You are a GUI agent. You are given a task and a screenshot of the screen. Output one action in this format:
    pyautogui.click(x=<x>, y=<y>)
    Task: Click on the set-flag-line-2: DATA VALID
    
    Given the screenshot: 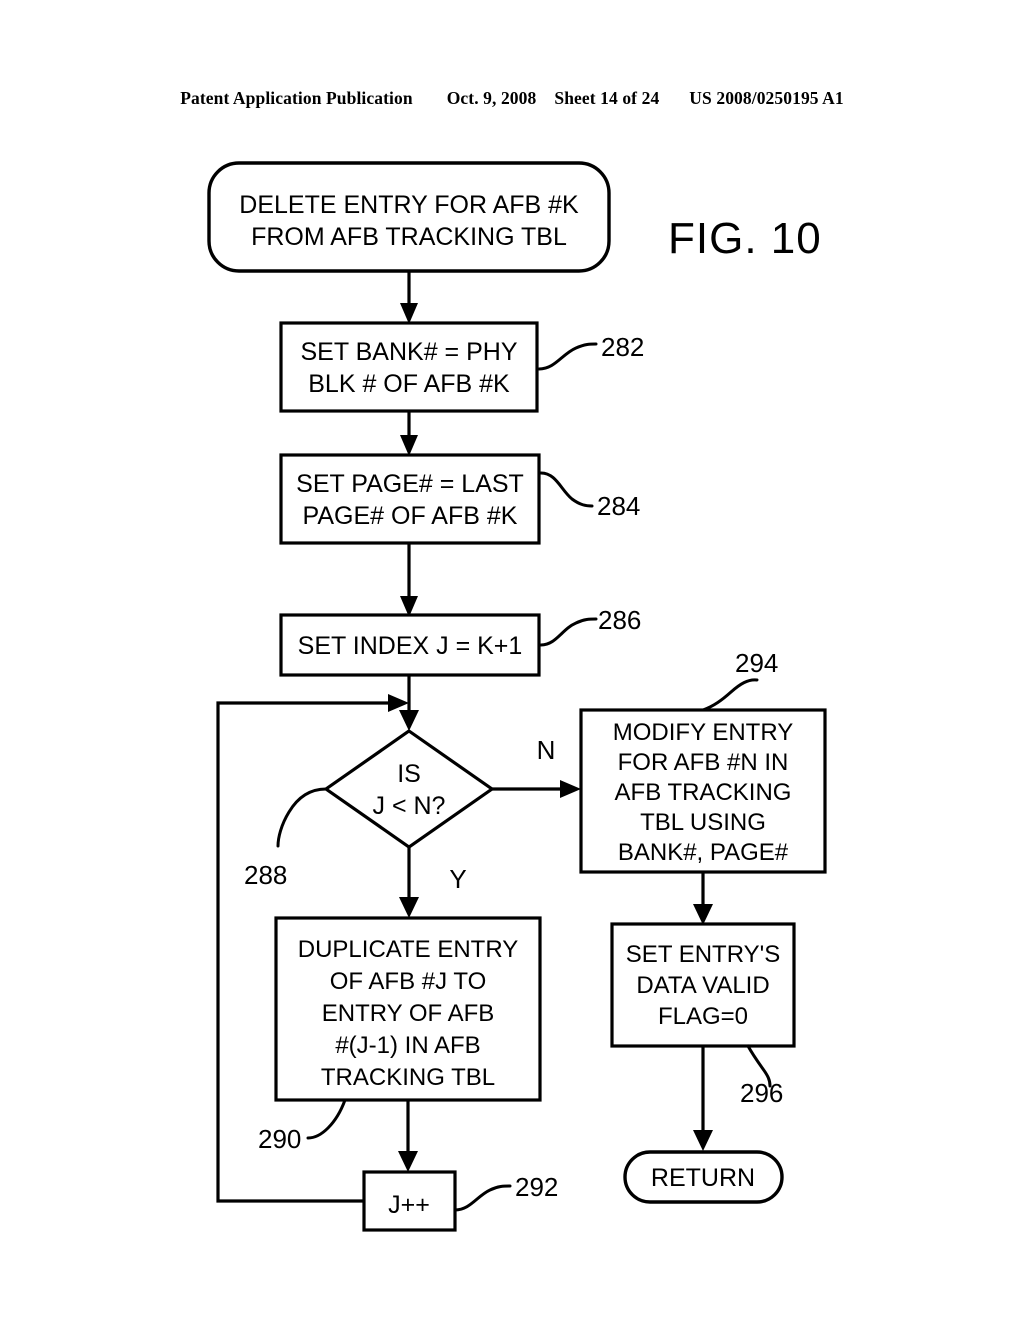 What is the action you would take?
    pyautogui.click(x=702, y=985)
    